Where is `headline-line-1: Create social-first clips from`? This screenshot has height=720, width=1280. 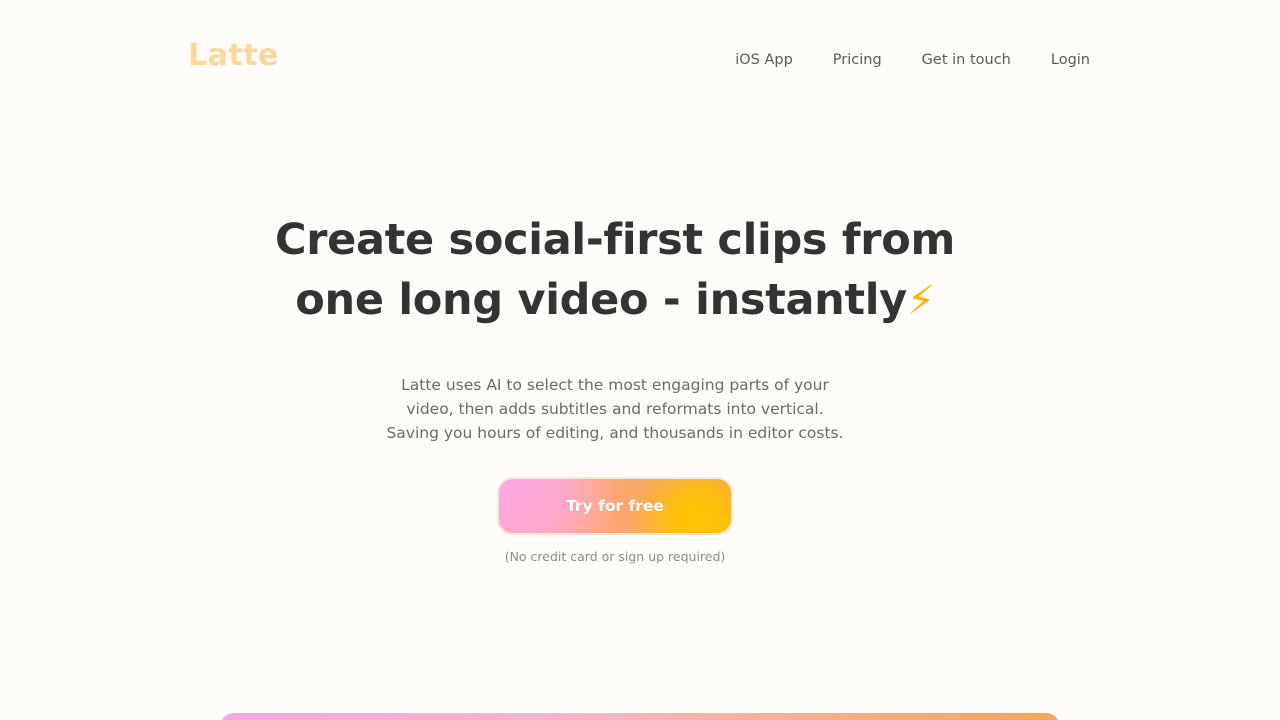
headline-line-1: Create social-first clips from is located at coordinates (615, 240).